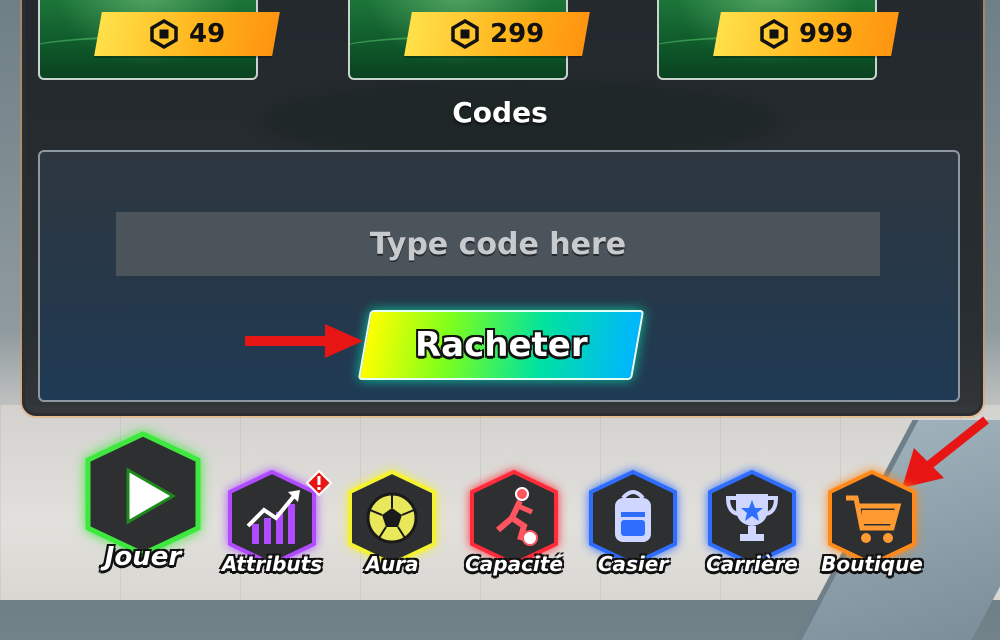 The height and width of the screenshot is (640, 1000). I want to click on nav-item-jouer: Jouer, so click(143, 505).